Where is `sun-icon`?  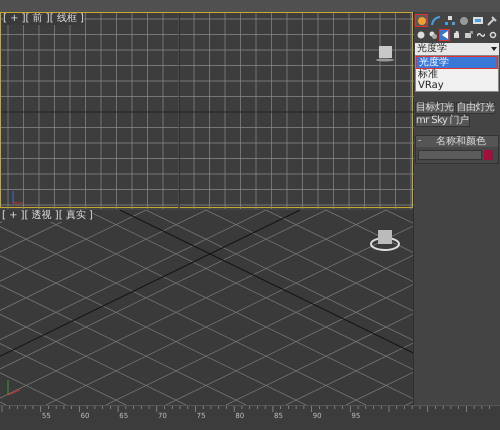 sun-icon is located at coordinates (421, 21).